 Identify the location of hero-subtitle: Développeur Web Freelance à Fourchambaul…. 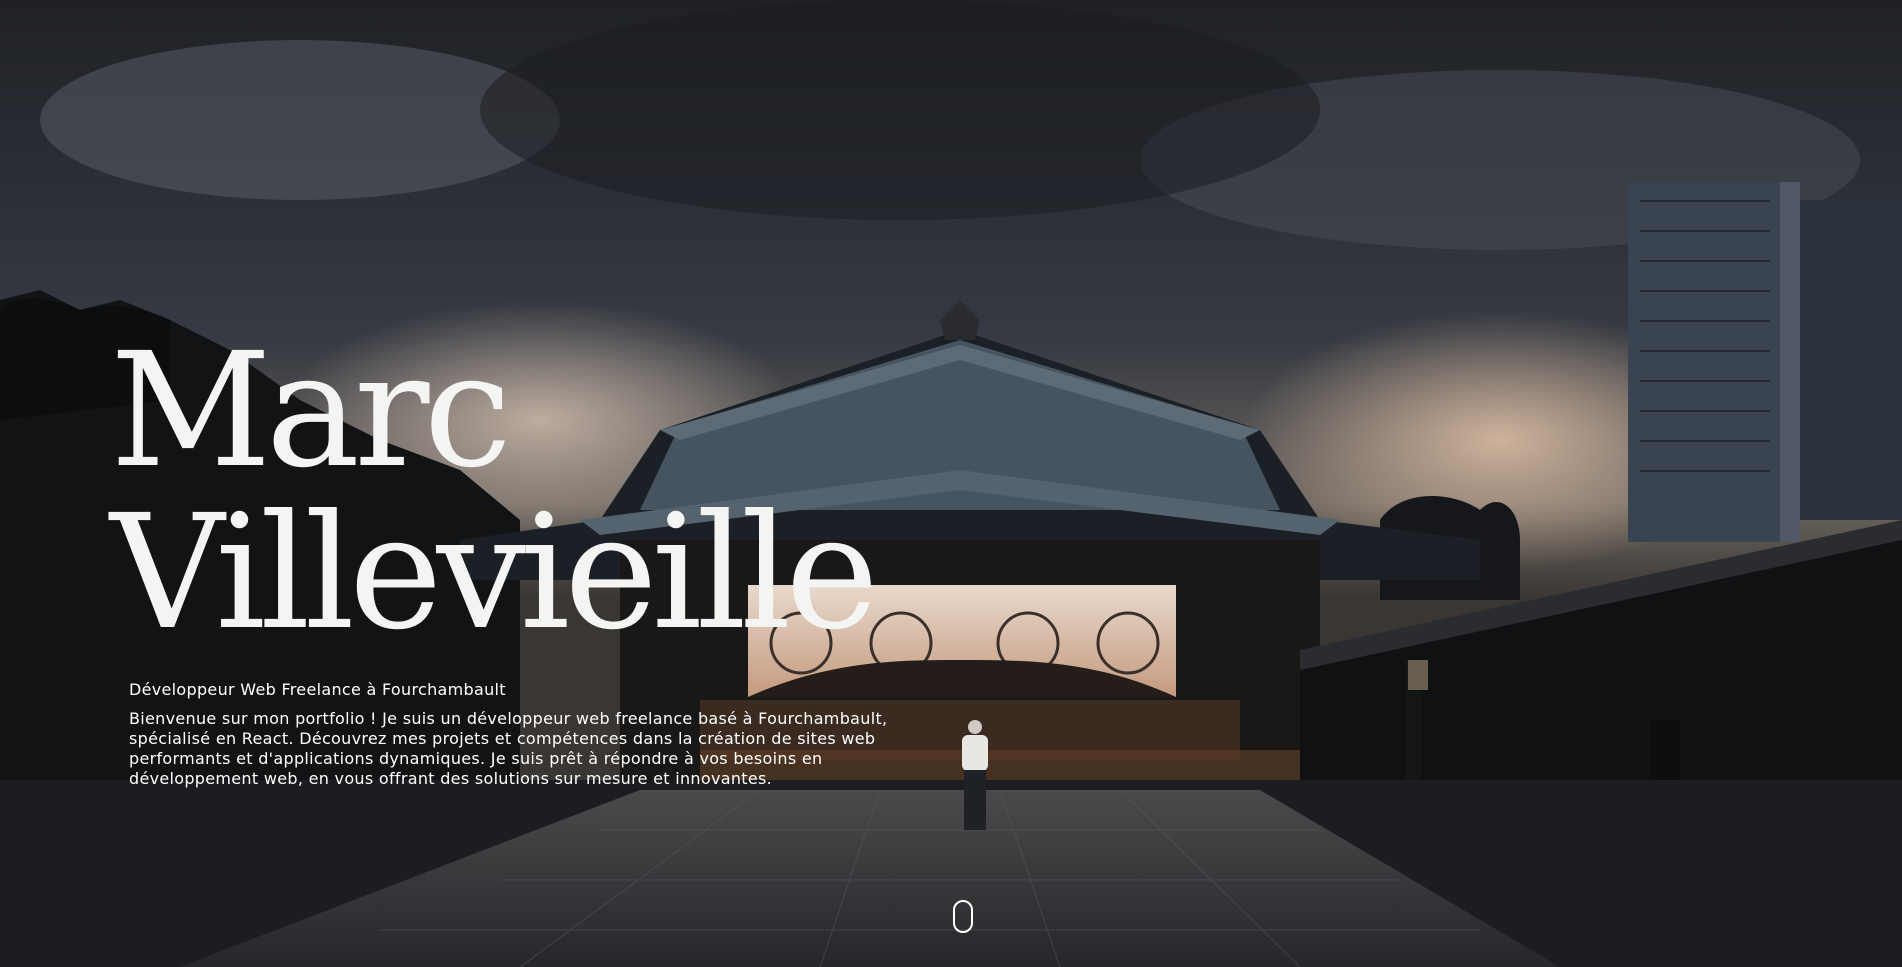
(317, 689).